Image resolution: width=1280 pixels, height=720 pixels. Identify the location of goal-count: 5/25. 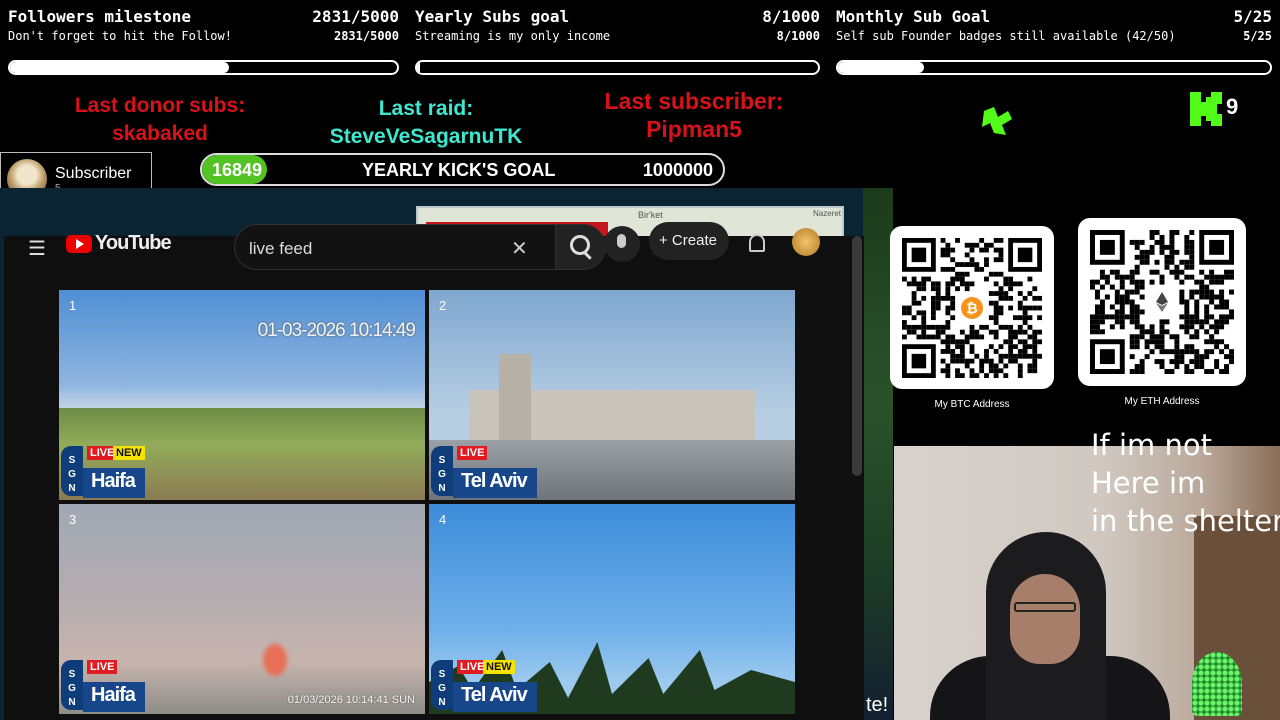
(1252, 16).